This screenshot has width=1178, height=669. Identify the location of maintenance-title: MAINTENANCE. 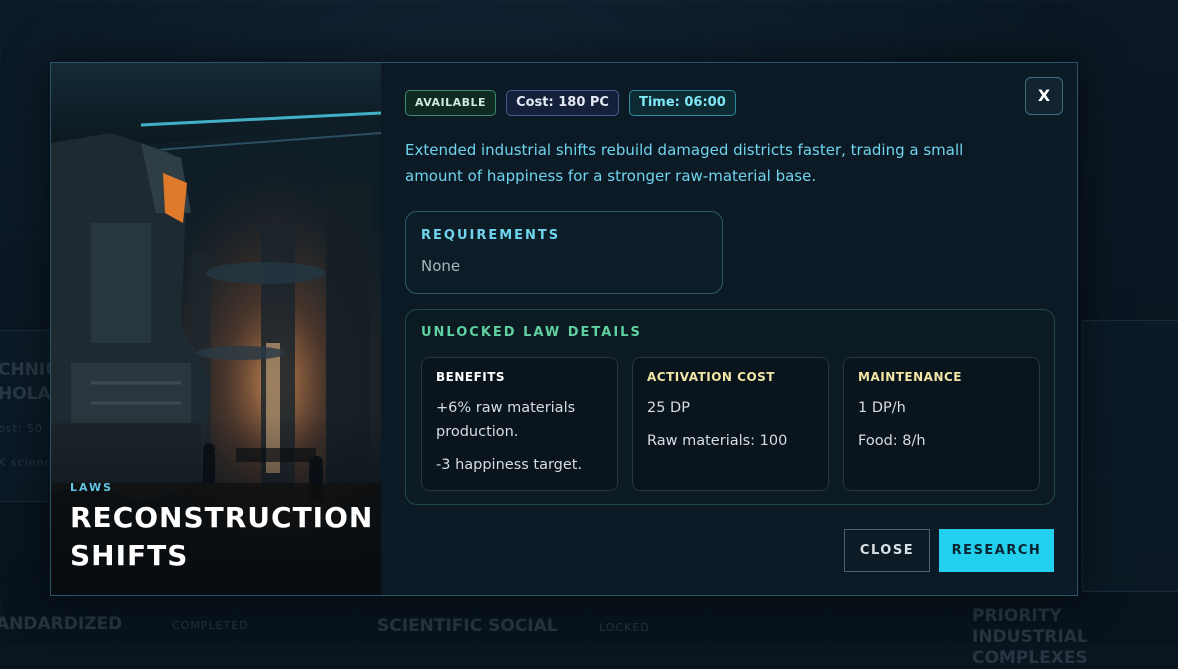
(910, 377).